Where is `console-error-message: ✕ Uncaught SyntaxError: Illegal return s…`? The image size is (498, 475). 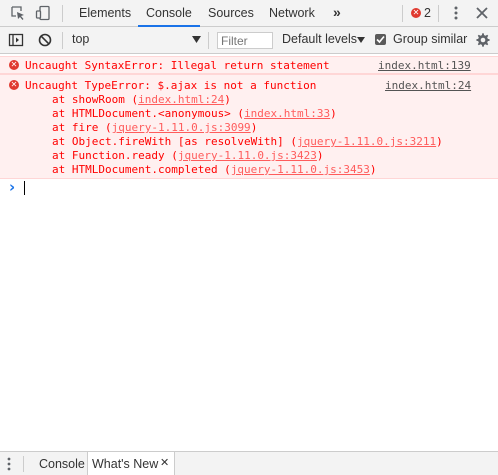 console-error-message: ✕ Uncaught SyntaxError: Illegal return s… is located at coordinates (249, 65).